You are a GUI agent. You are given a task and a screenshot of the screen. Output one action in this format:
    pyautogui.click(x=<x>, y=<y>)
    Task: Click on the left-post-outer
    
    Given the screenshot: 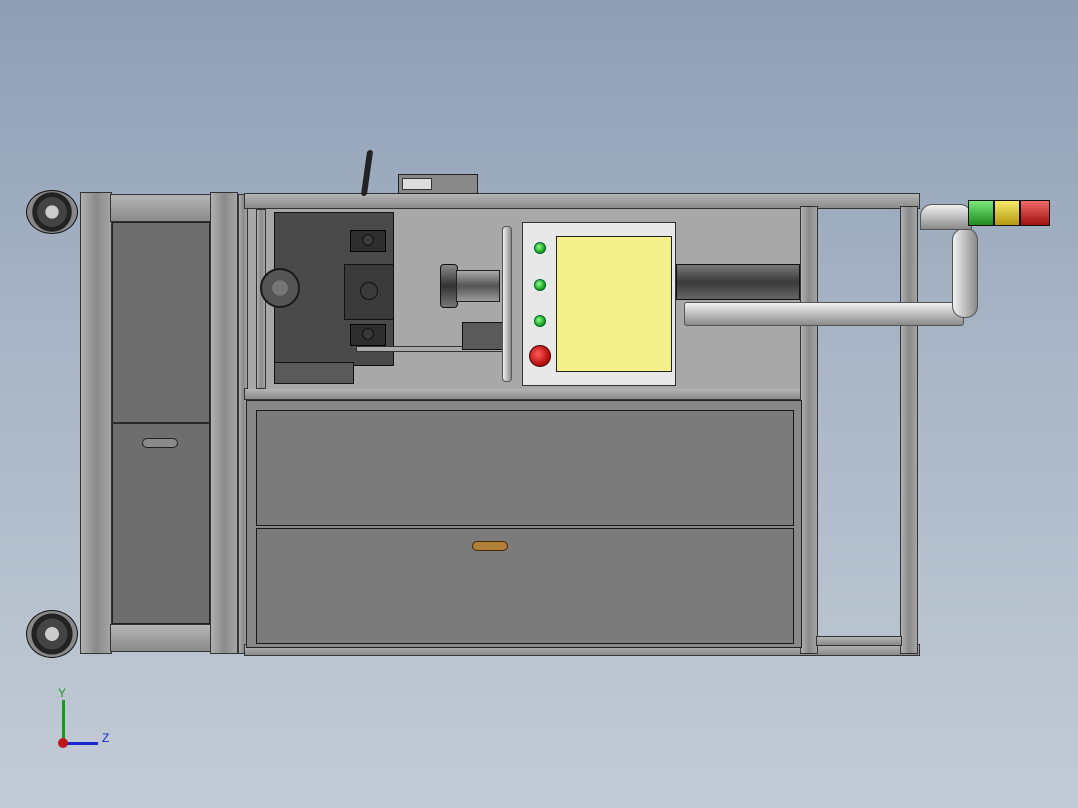 What is the action you would take?
    pyautogui.click(x=96, y=423)
    